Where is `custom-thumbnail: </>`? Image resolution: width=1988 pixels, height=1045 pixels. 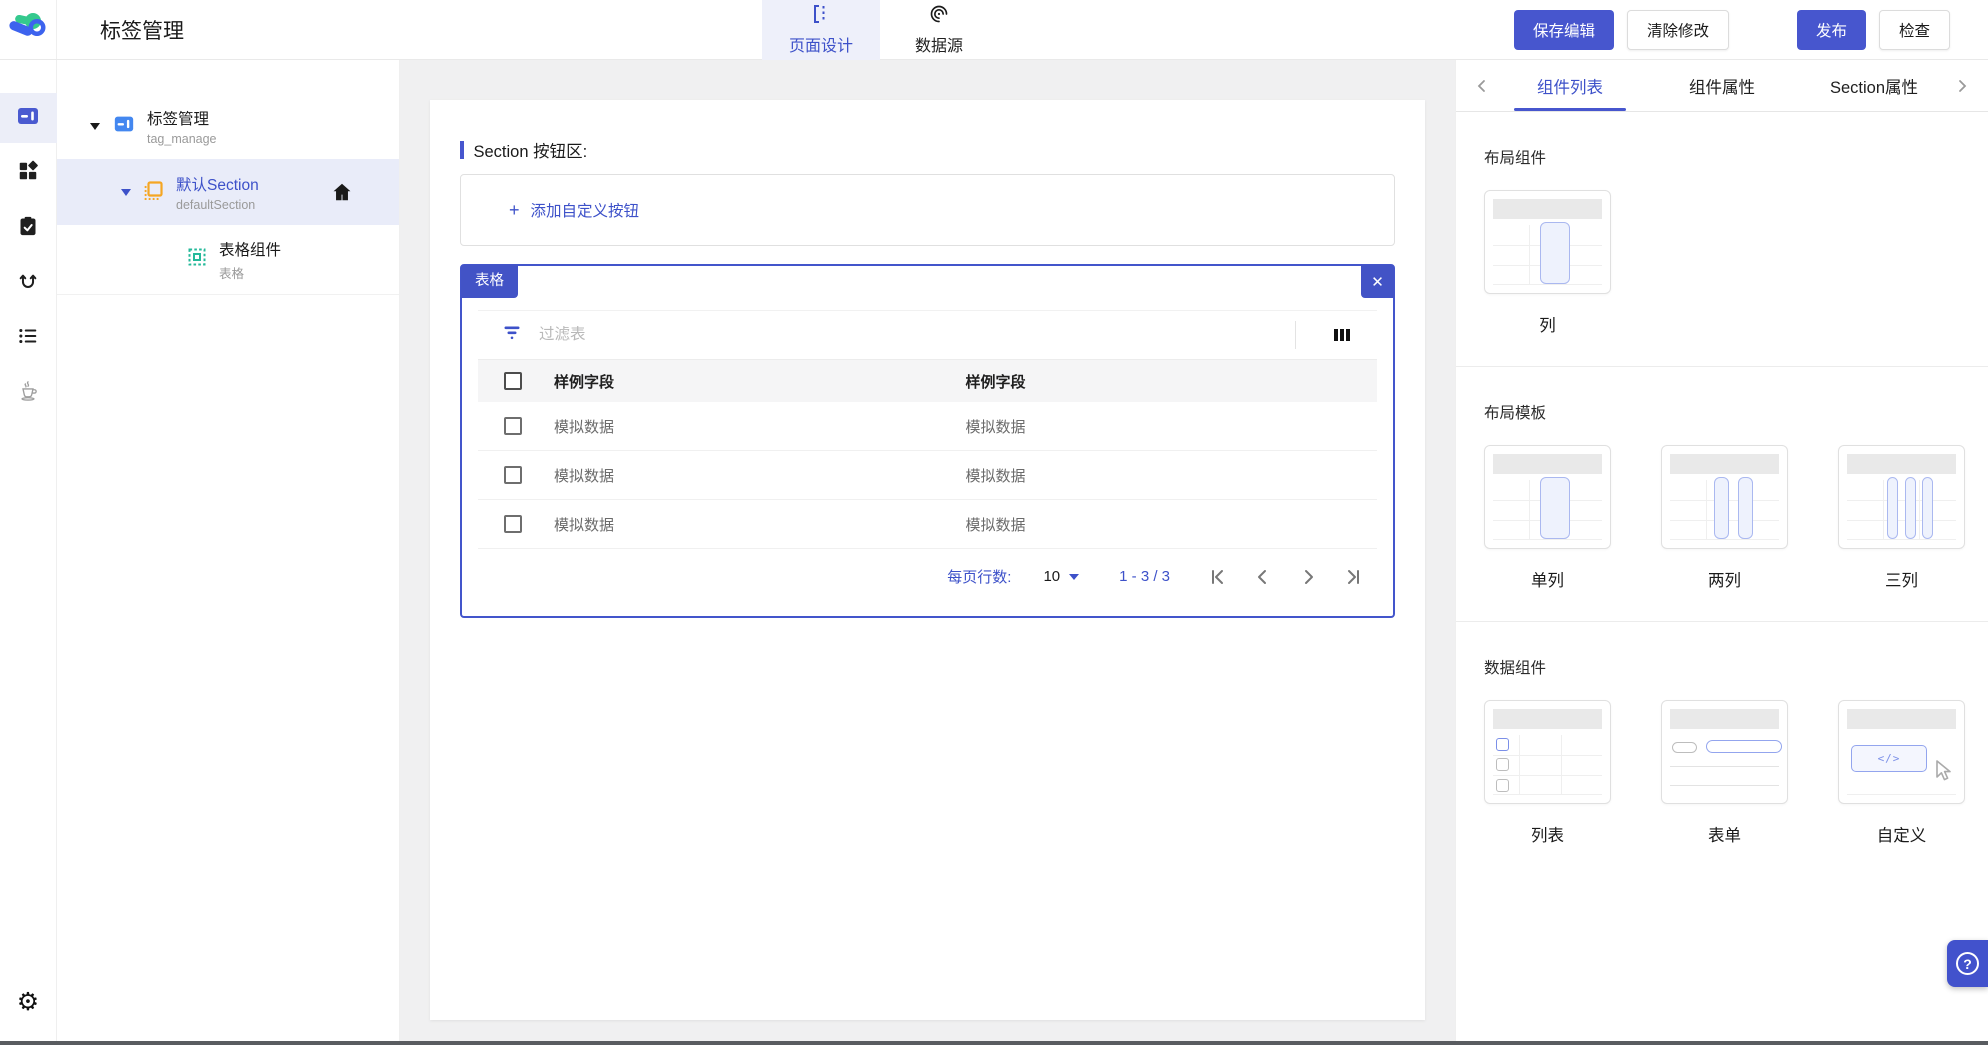 custom-thumbnail: </> is located at coordinates (1901, 752).